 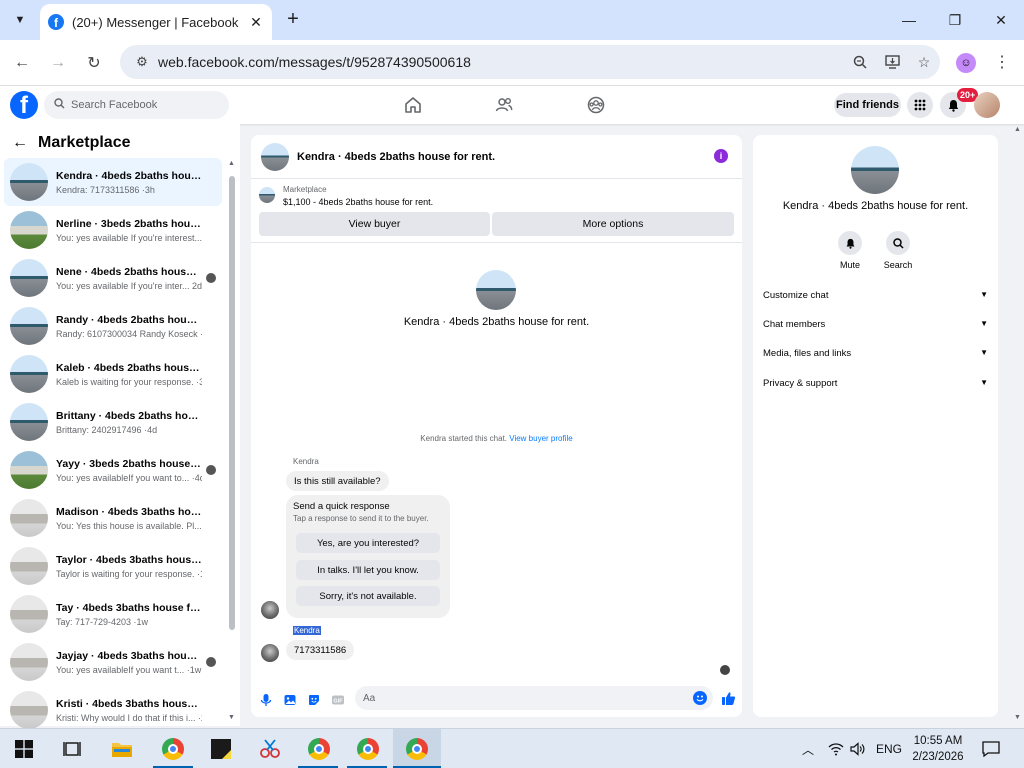 I want to click on search-icon, so click(x=898, y=243).